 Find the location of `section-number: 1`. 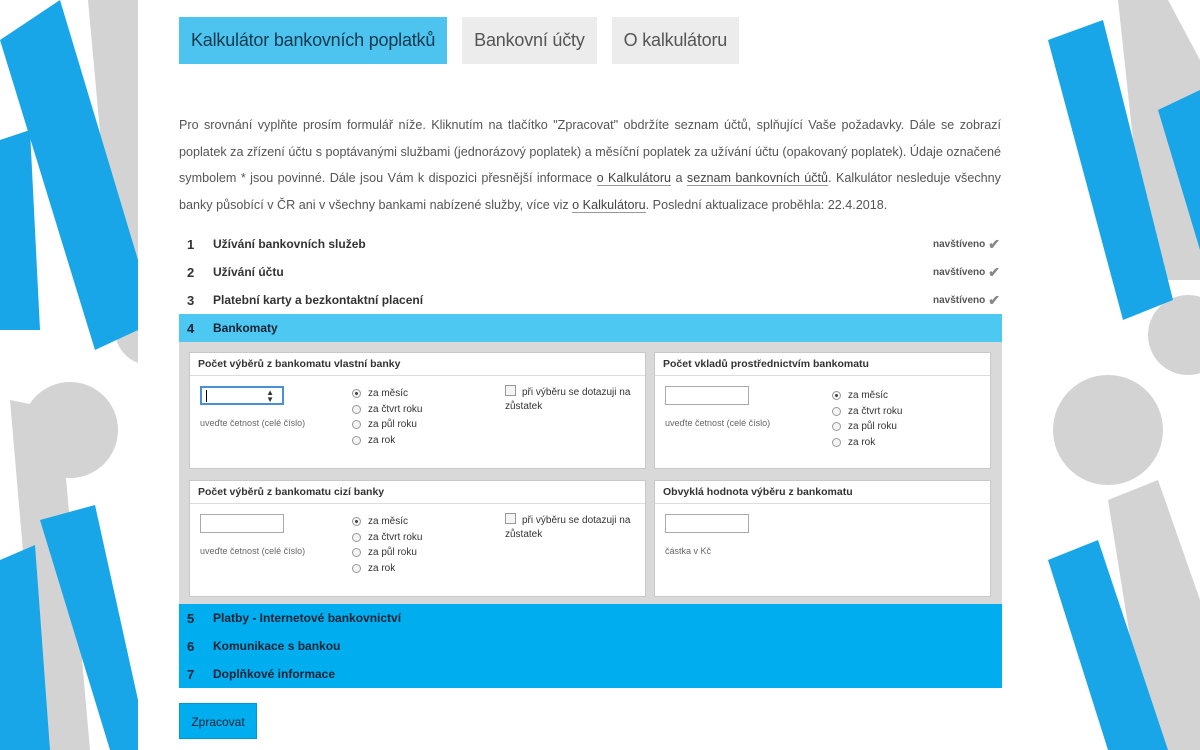

section-number: 1 is located at coordinates (191, 244).